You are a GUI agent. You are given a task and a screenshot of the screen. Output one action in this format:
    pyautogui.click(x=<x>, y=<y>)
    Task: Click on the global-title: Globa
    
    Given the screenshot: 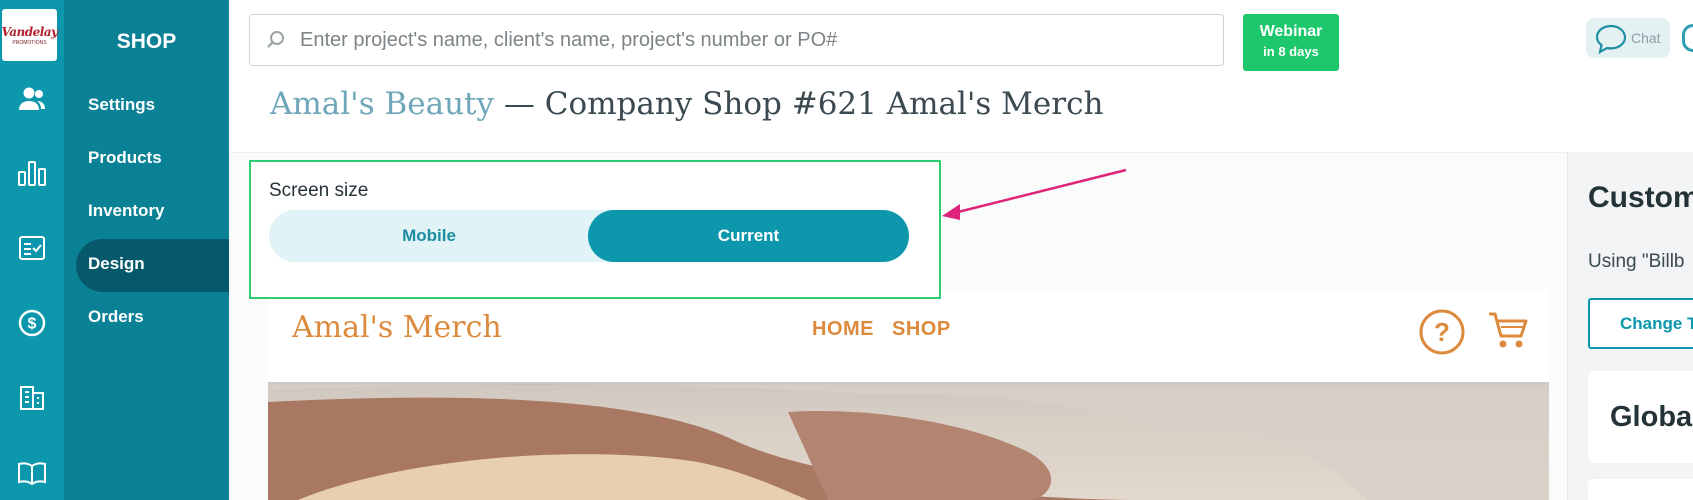 What is the action you would take?
    pyautogui.click(x=1651, y=417)
    